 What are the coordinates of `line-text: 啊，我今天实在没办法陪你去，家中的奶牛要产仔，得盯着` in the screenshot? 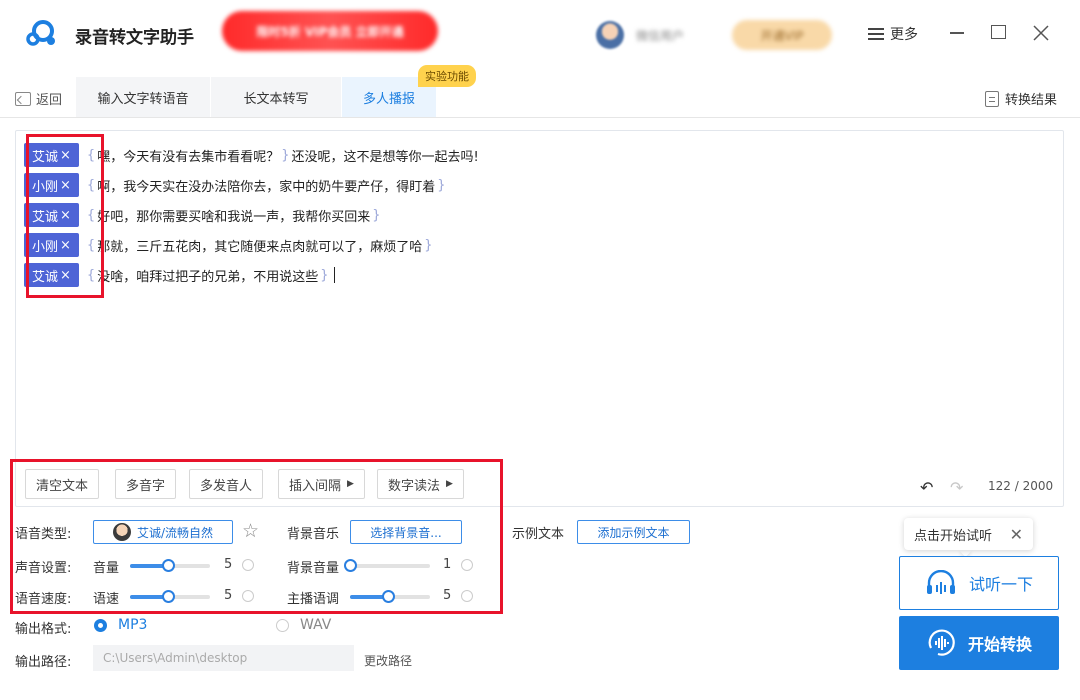 It's located at (266, 187).